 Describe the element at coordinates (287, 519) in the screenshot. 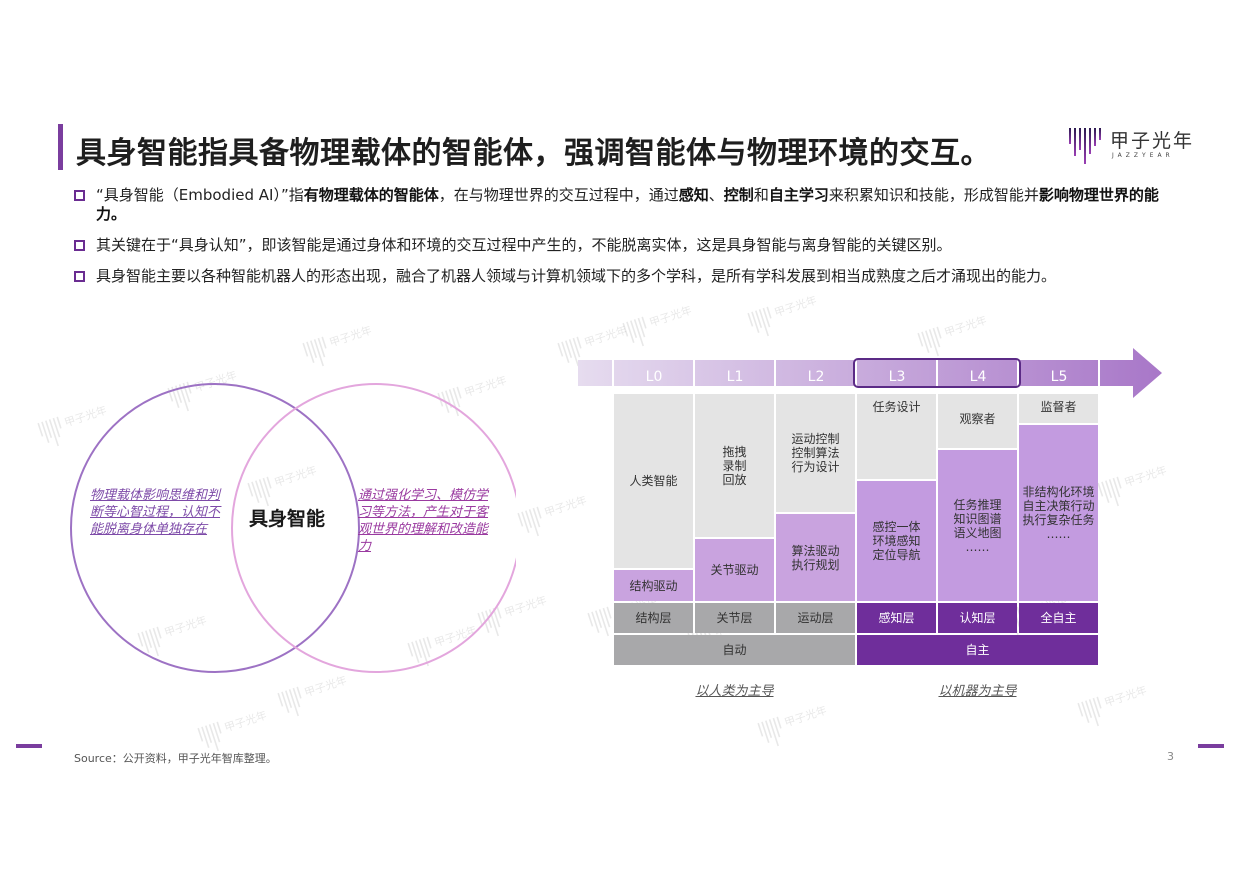

I see `venn-center-label: 具身智能` at that location.